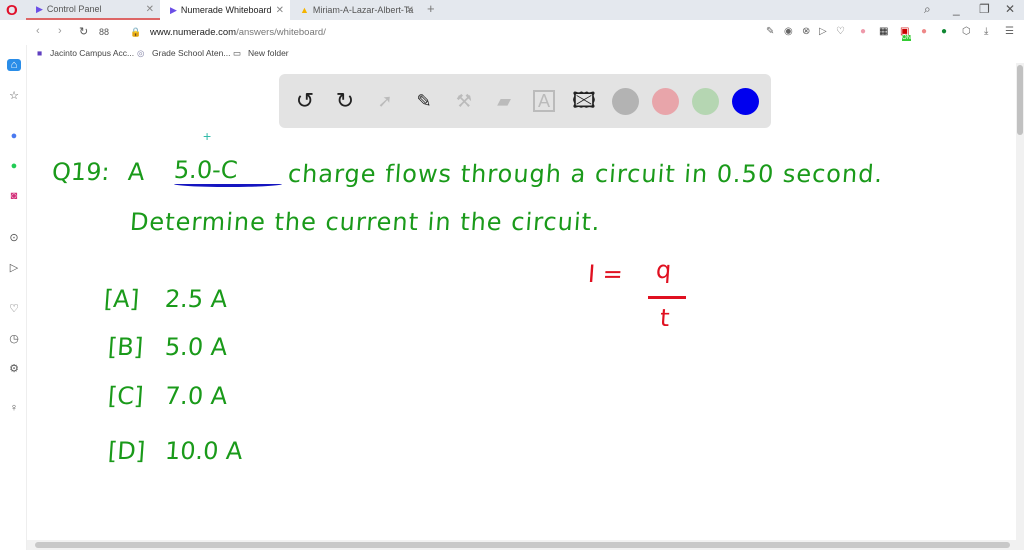 Image resolution: width=1024 pixels, height=550 pixels. I want to click on minimize-button: _, so click(956, 9).